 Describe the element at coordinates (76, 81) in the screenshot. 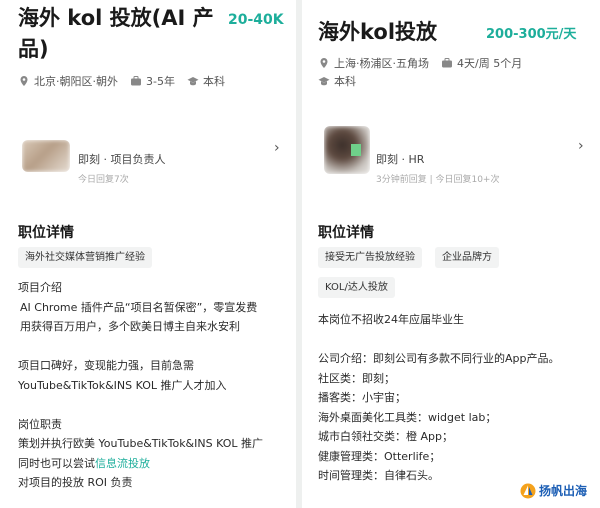

I see `location-text: 北京·朝阳区·朝外` at that location.